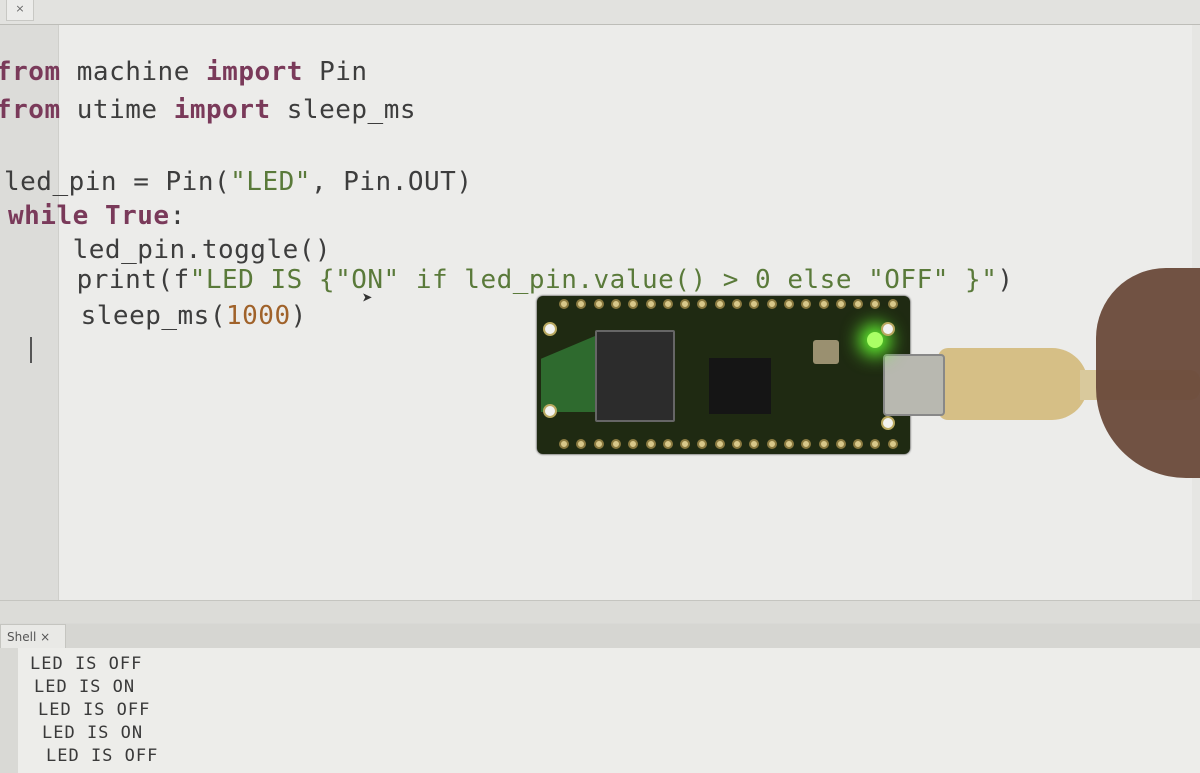  Describe the element at coordinates (117, 110) in the screenshot. I see `token-text: utime` at that location.